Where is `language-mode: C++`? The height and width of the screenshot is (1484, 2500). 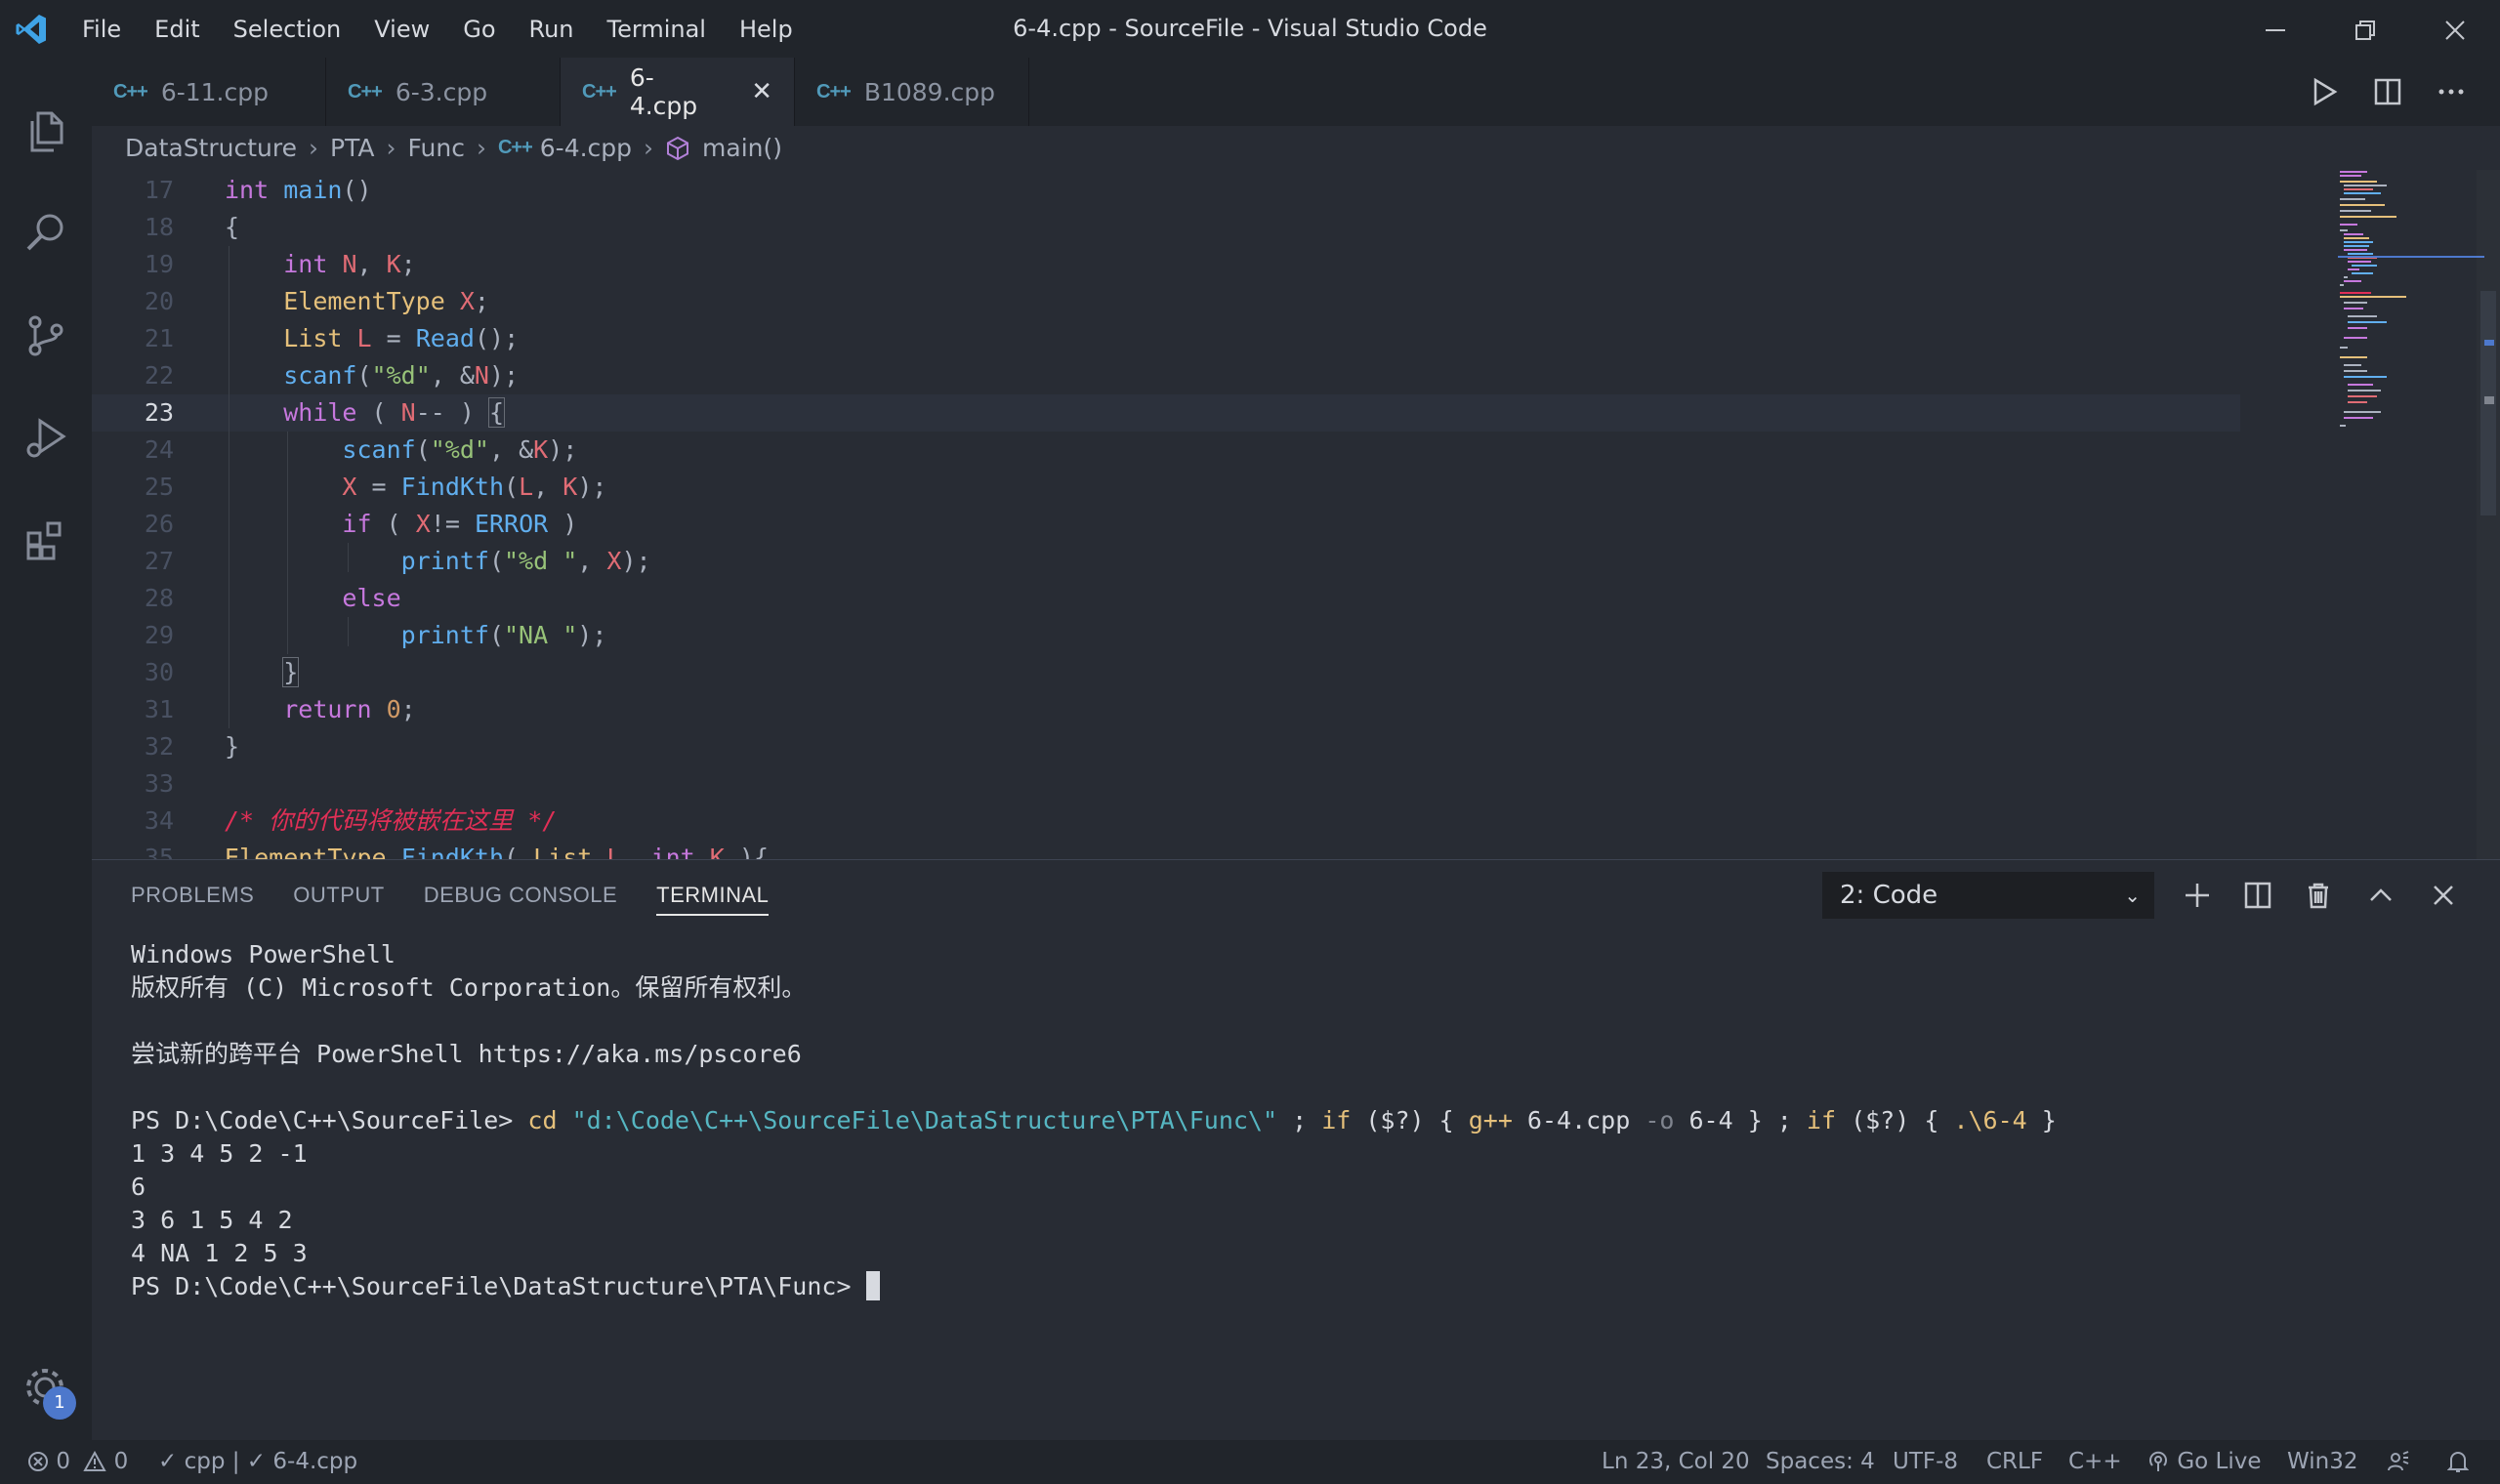 language-mode: C++ is located at coordinates (2095, 1462).